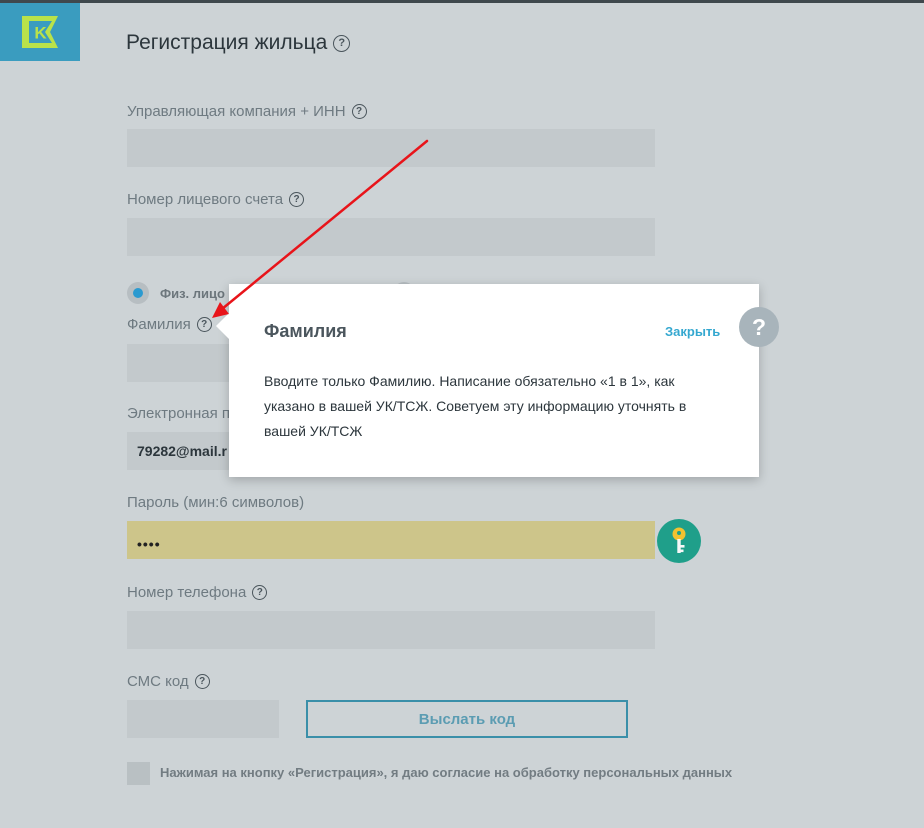 This screenshot has height=828, width=924. What do you see at coordinates (320, 228) in the screenshot?
I see `red-annotation-arrow` at bounding box center [320, 228].